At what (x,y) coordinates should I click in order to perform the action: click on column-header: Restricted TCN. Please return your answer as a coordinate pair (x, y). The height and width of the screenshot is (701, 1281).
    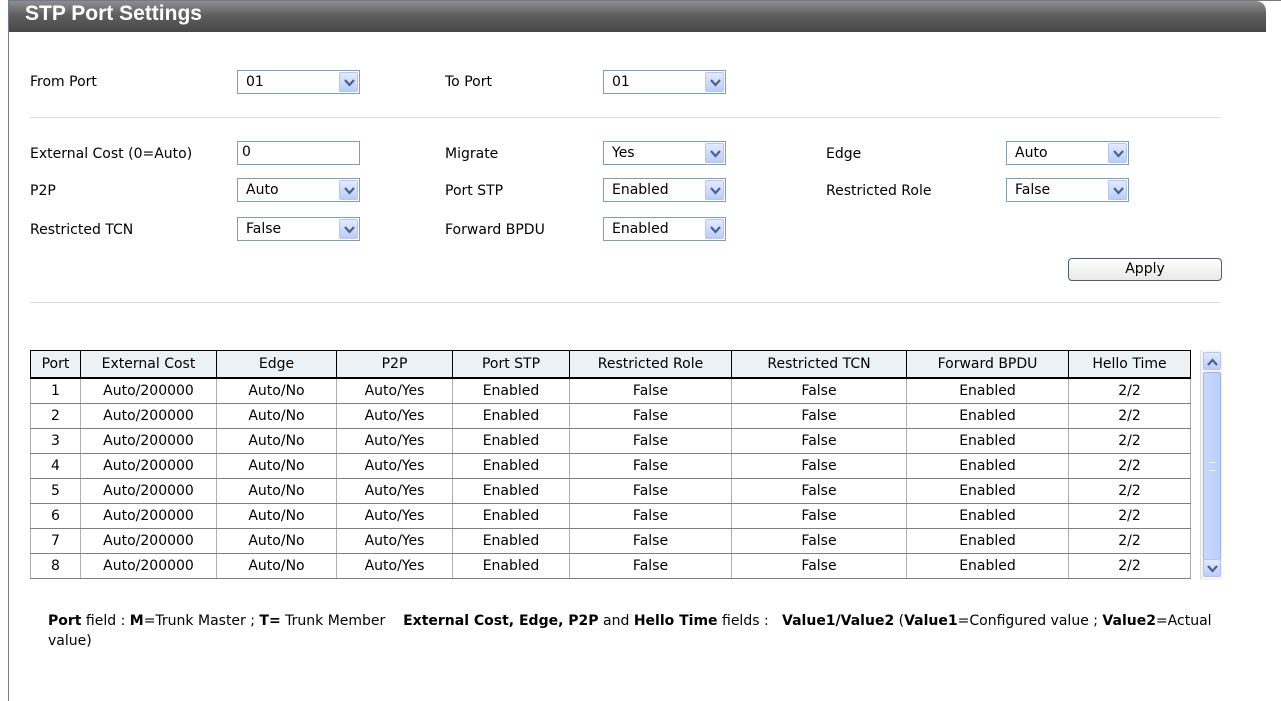
    Looking at the image, I should click on (819, 364).